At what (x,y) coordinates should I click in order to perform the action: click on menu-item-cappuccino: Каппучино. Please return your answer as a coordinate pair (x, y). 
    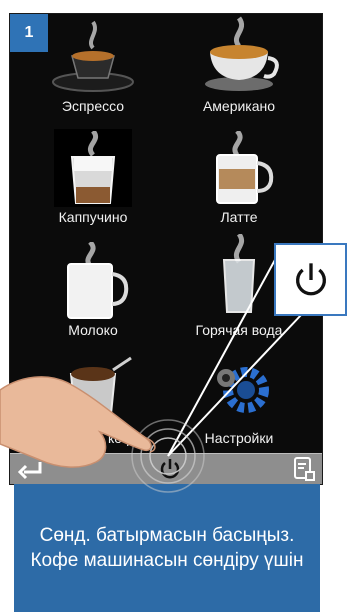
    Looking at the image, I should click on (93, 184).